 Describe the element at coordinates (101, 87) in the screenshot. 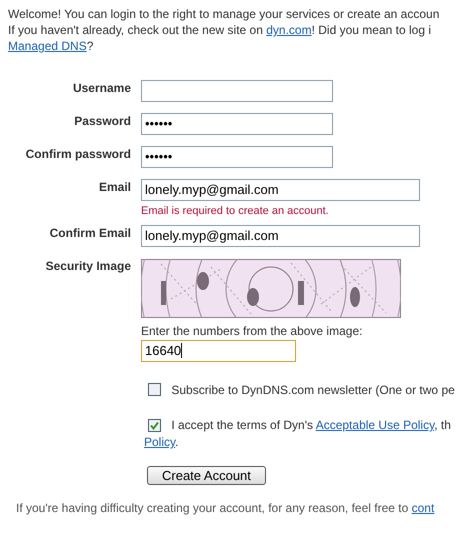

I see `field-label: Username` at that location.